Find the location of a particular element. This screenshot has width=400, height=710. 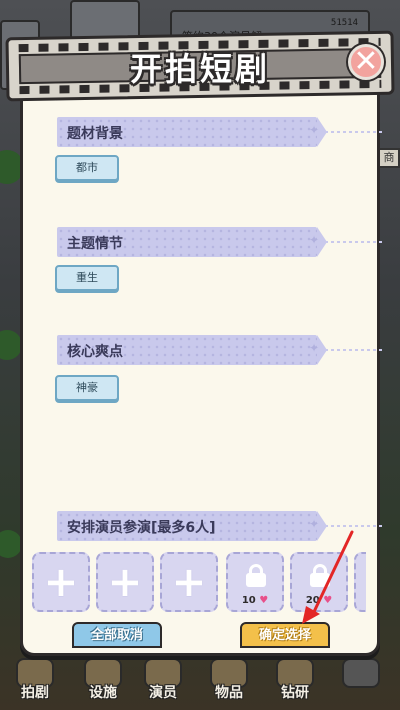

section-title: 主题情节 is located at coordinates (95, 244).